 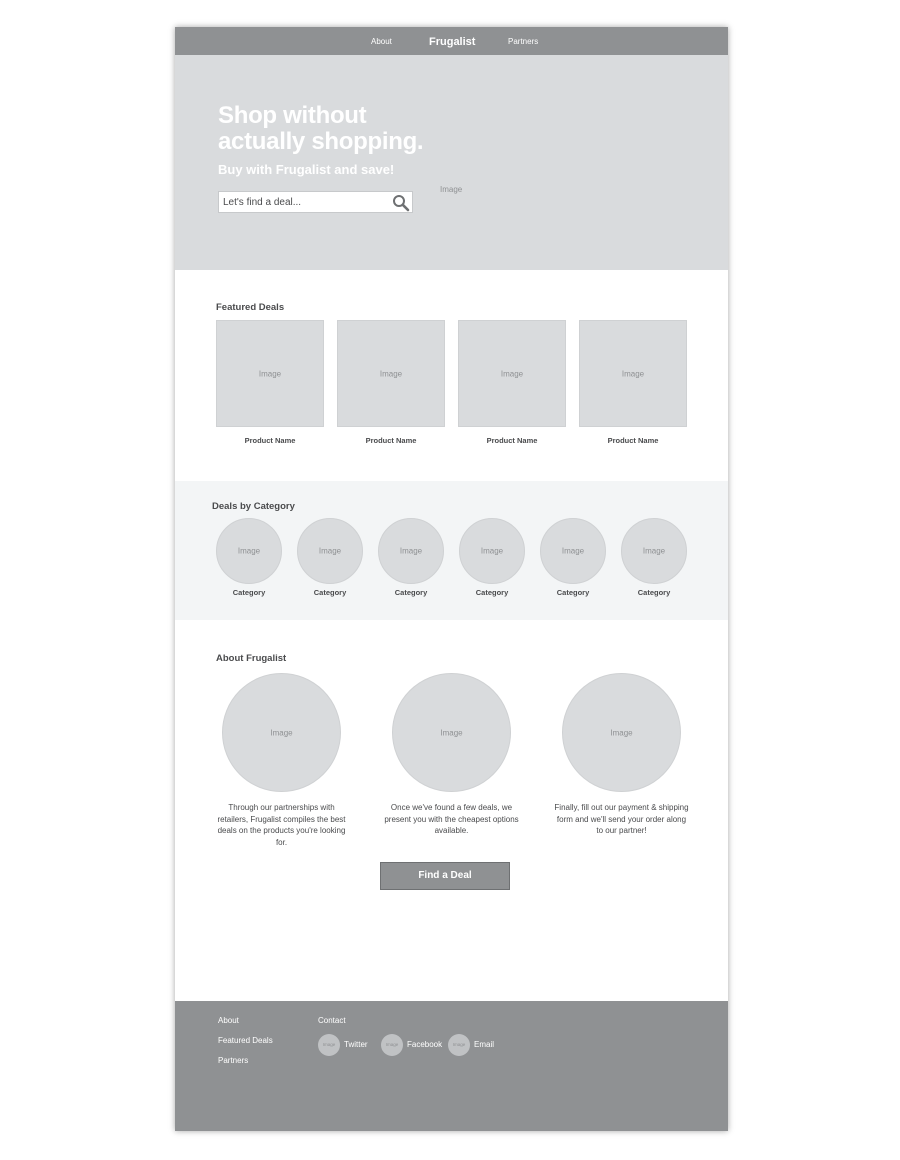 I want to click on footer-contact-title: Contact, so click(x=332, y=1020).